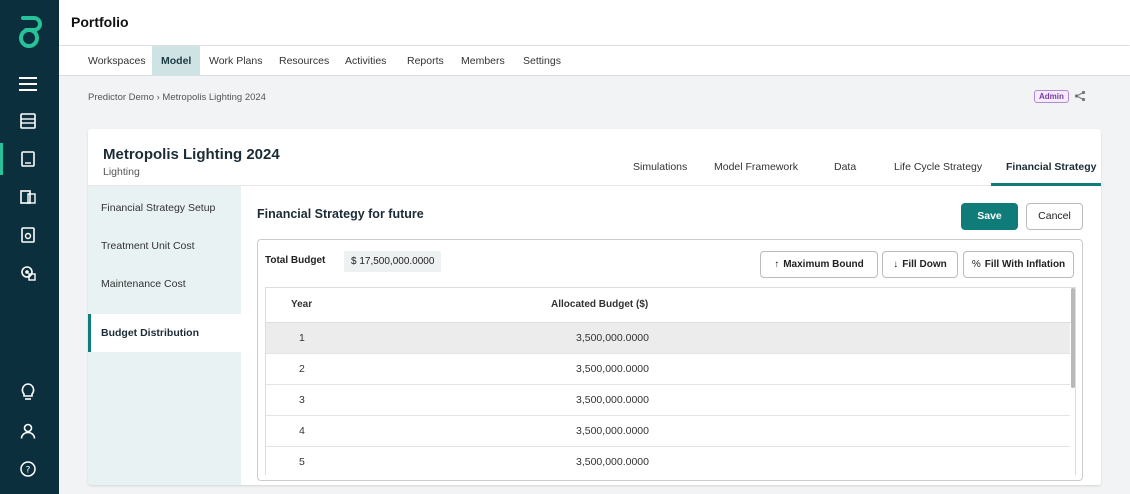 The image size is (1130, 494). I want to click on nav-settings: Settings, so click(542, 61).